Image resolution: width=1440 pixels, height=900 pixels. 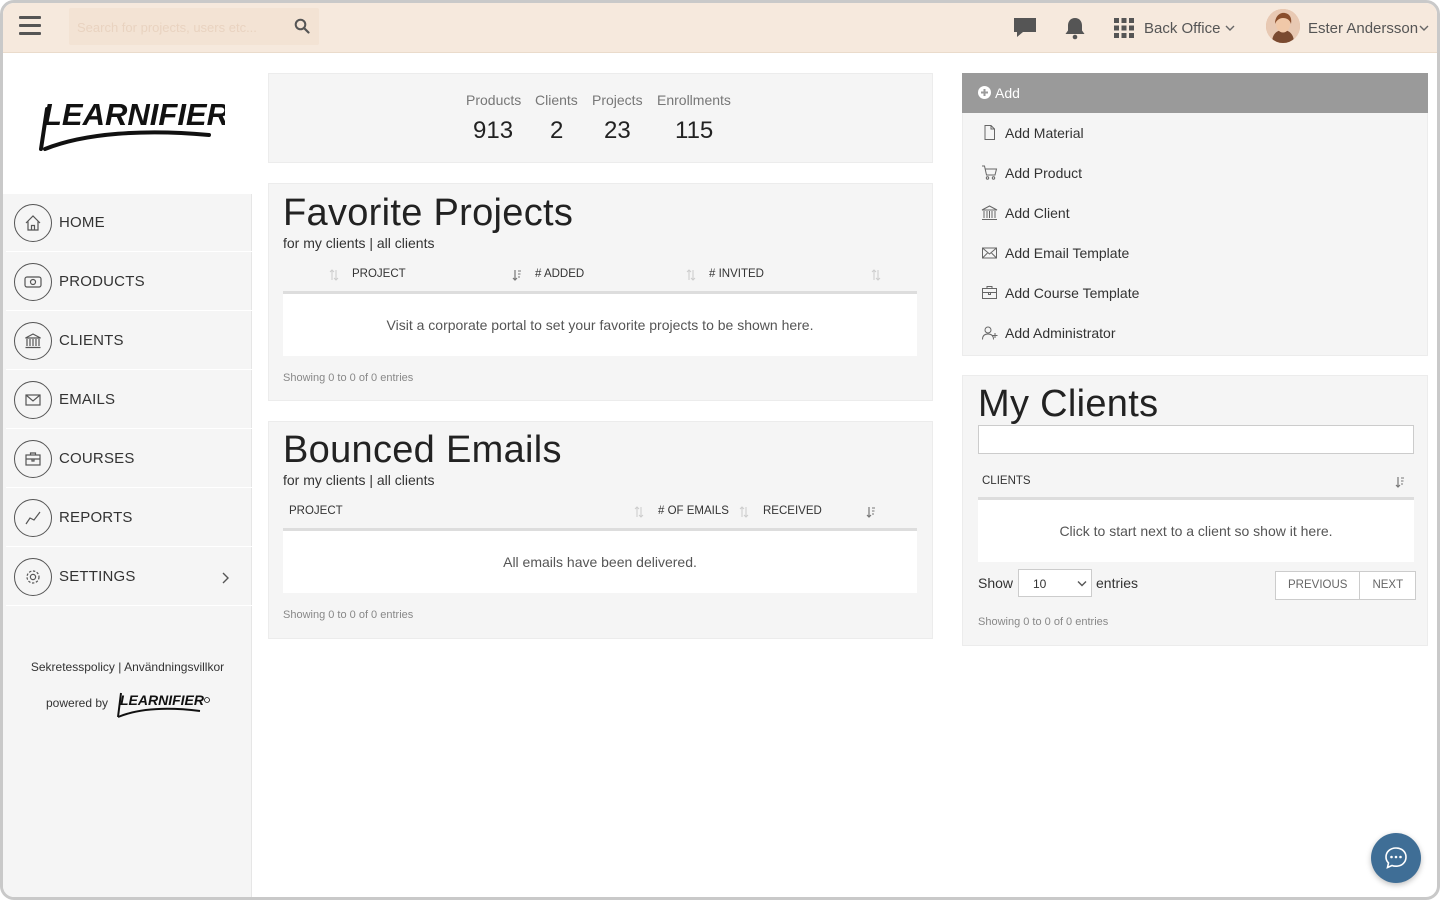 What do you see at coordinates (600, 562) in the screenshot?
I see `empty-table-row: All emails have been delivered.` at bounding box center [600, 562].